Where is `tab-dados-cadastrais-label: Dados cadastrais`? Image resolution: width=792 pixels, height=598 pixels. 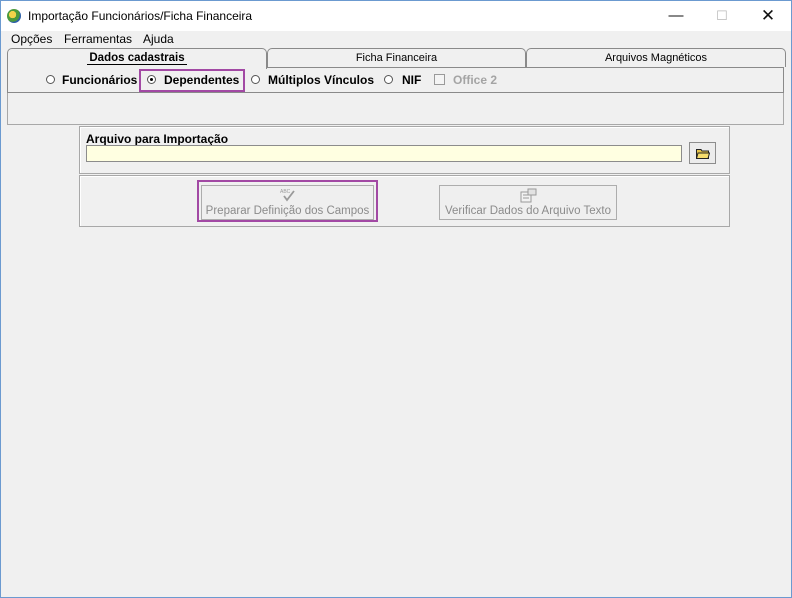 tab-dados-cadastrais-label: Dados cadastrais is located at coordinates (137, 58).